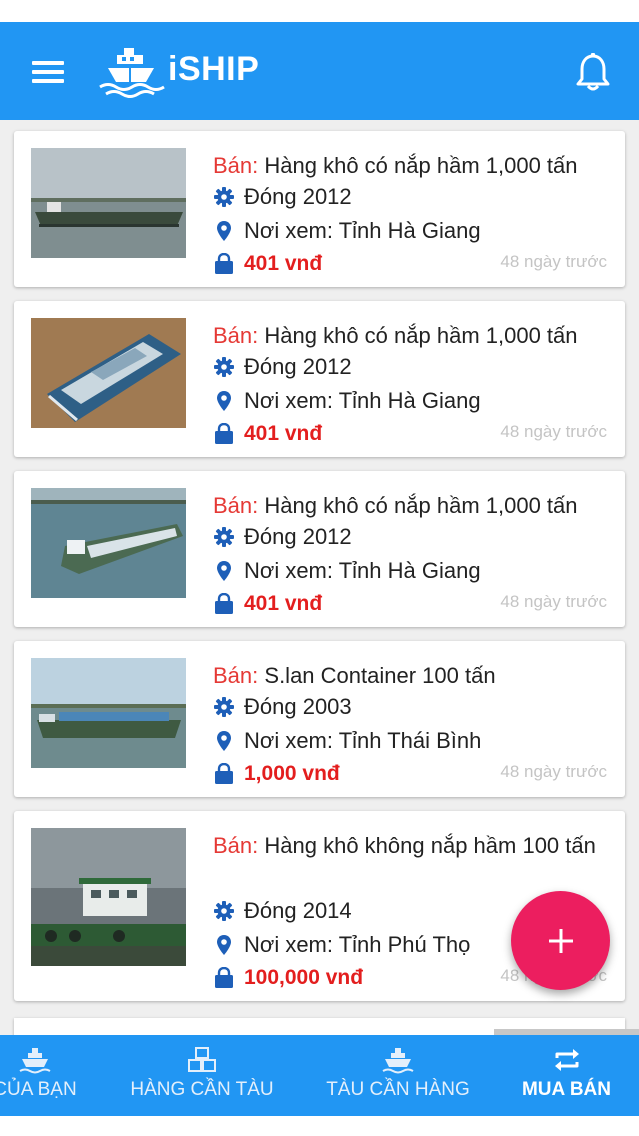  What do you see at coordinates (298, 910) in the screenshot?
I see `build-year: Đóng 2014` at bounding box center [298, 910].